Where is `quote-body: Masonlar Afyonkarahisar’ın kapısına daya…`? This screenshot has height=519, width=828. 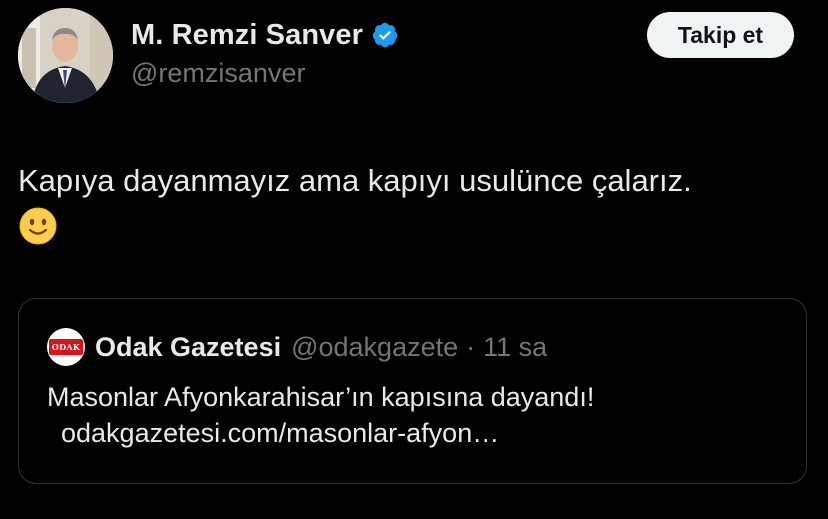
quote-body: Masonlar Afyonkarahisar’ın kapısına daya… is located at coordinates (417, 415).